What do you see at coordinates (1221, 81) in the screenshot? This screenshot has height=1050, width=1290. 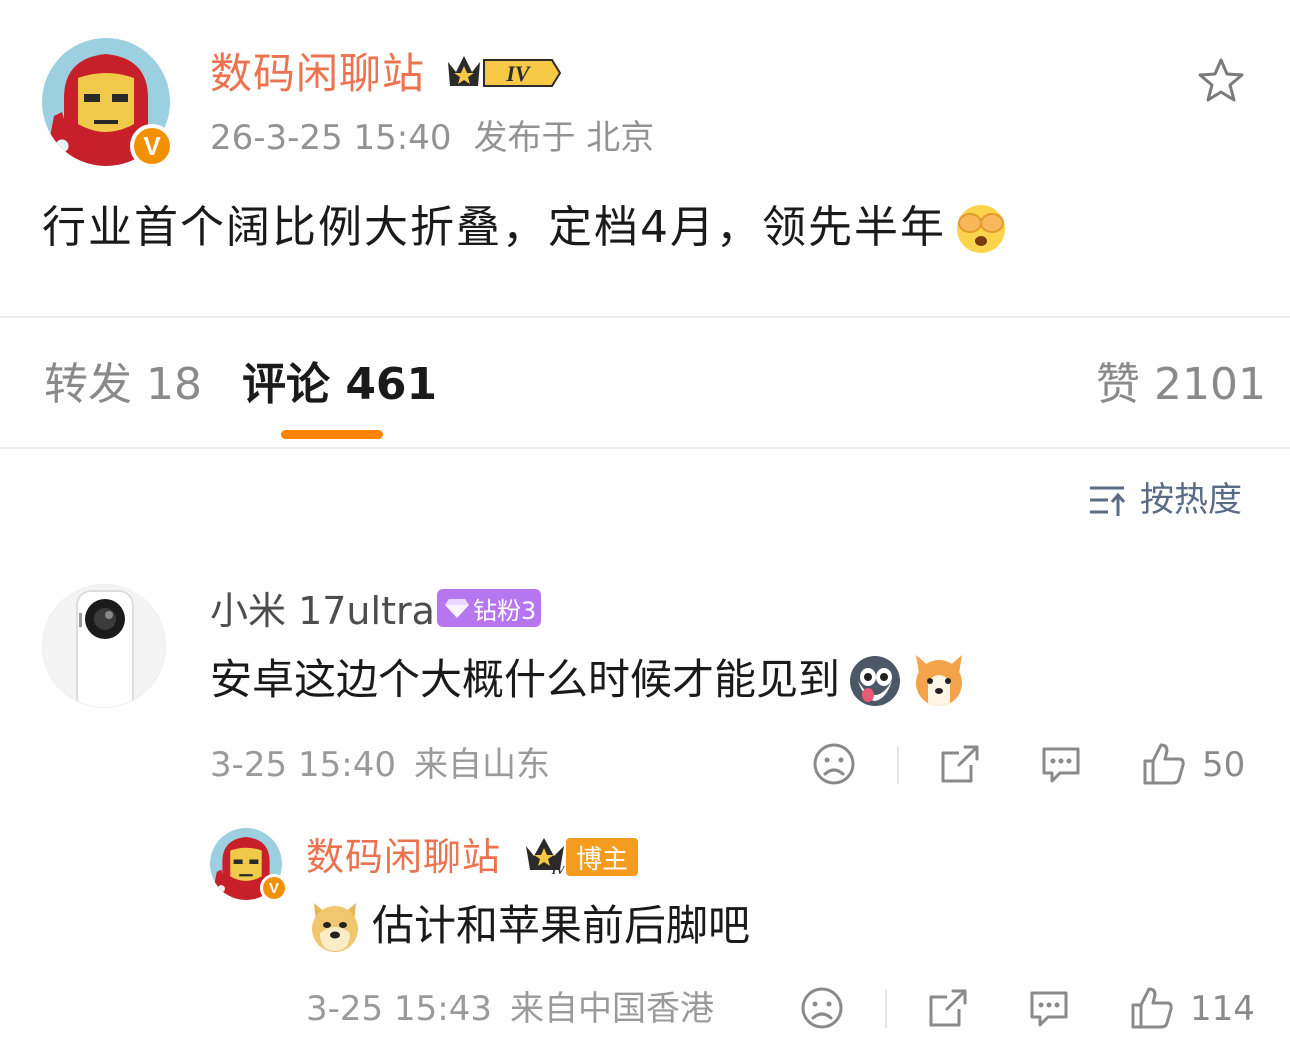 I see `favorite-star-icon` at bounding box center [1221, 81].